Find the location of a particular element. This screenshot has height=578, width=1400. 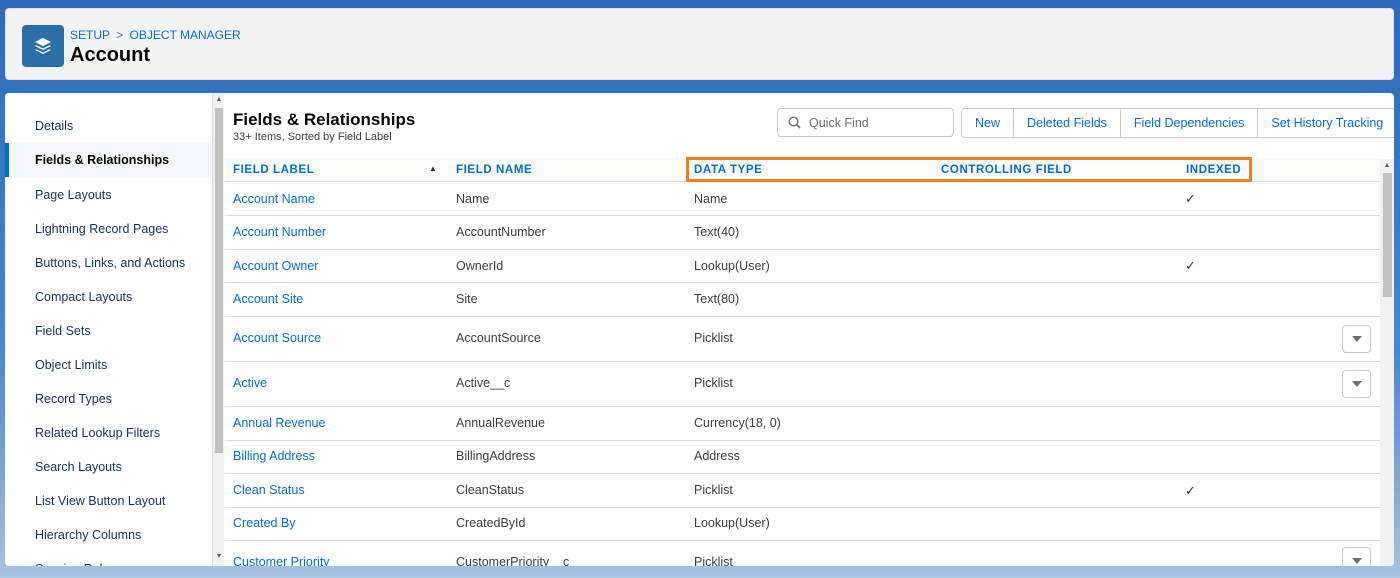

table-row: Account Owner OwnerId Lookup(User) ✓ is located at coordinates (802, 266).